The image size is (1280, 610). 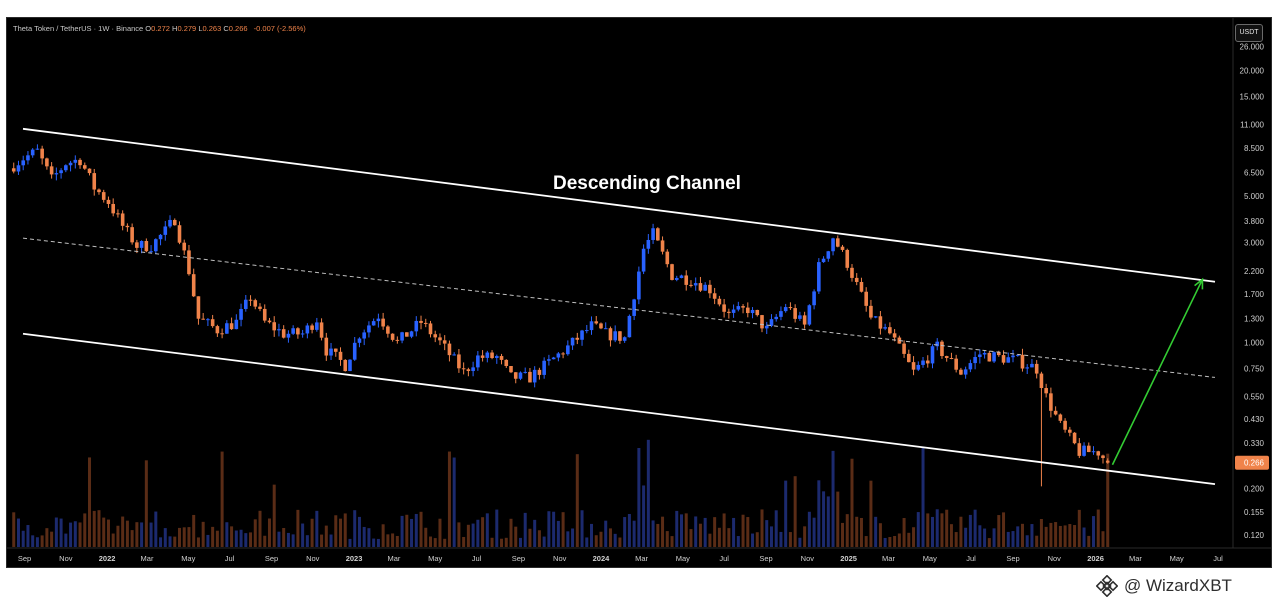 What do you see at coordinates (647, 183) in the screenshot?
I see `channel-annotation: Descending Channel` at bounding box center [647, 183].